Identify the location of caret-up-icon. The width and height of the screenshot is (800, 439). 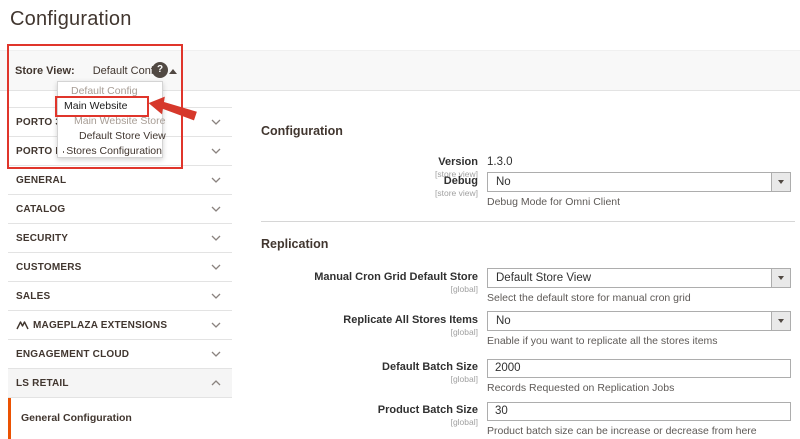
(173, 71).